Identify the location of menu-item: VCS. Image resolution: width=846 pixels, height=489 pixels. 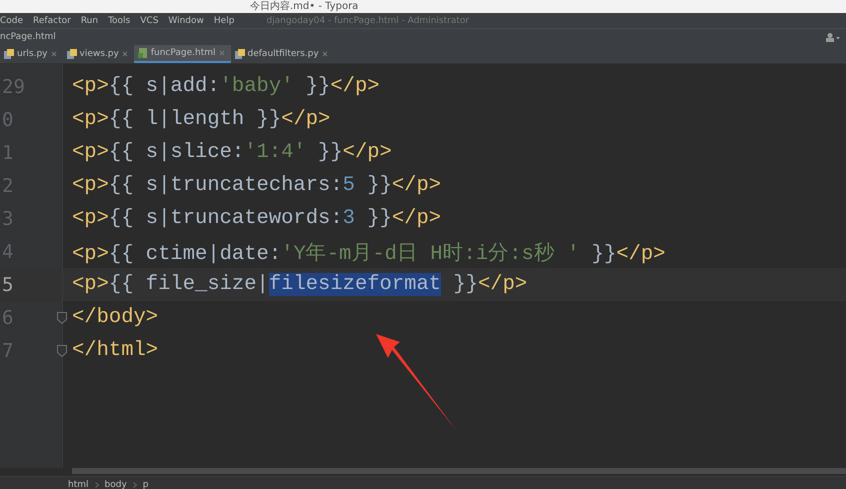
(149, 21).